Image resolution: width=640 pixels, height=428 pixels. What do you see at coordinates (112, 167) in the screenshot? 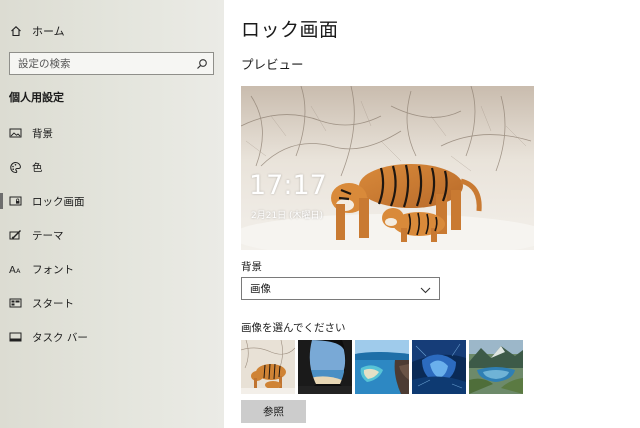
I see `sidebar-item-color: 色` at bounding box center [112, 167].